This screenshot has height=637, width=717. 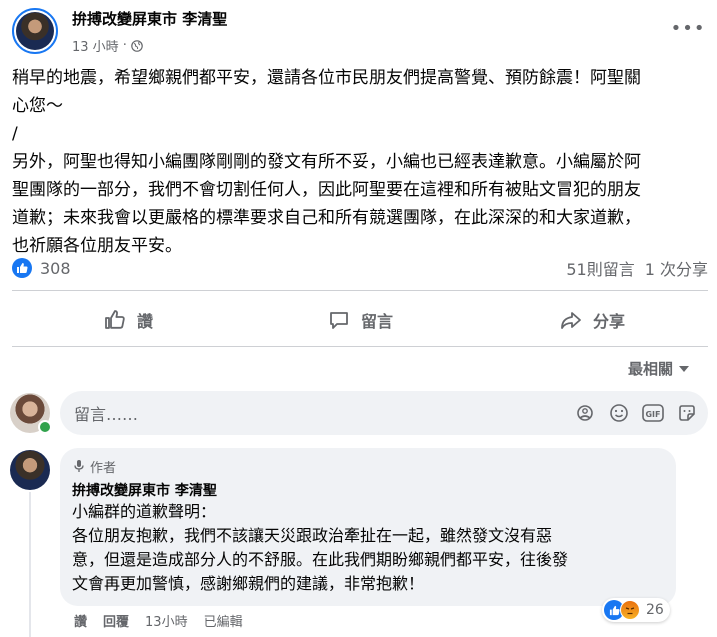 I want to click on post-line: 道歉；未來我會以更嚴格的標準要求自己和所有競選團隊，在此深深的和大家道歉，, so click(x=326, y=218).